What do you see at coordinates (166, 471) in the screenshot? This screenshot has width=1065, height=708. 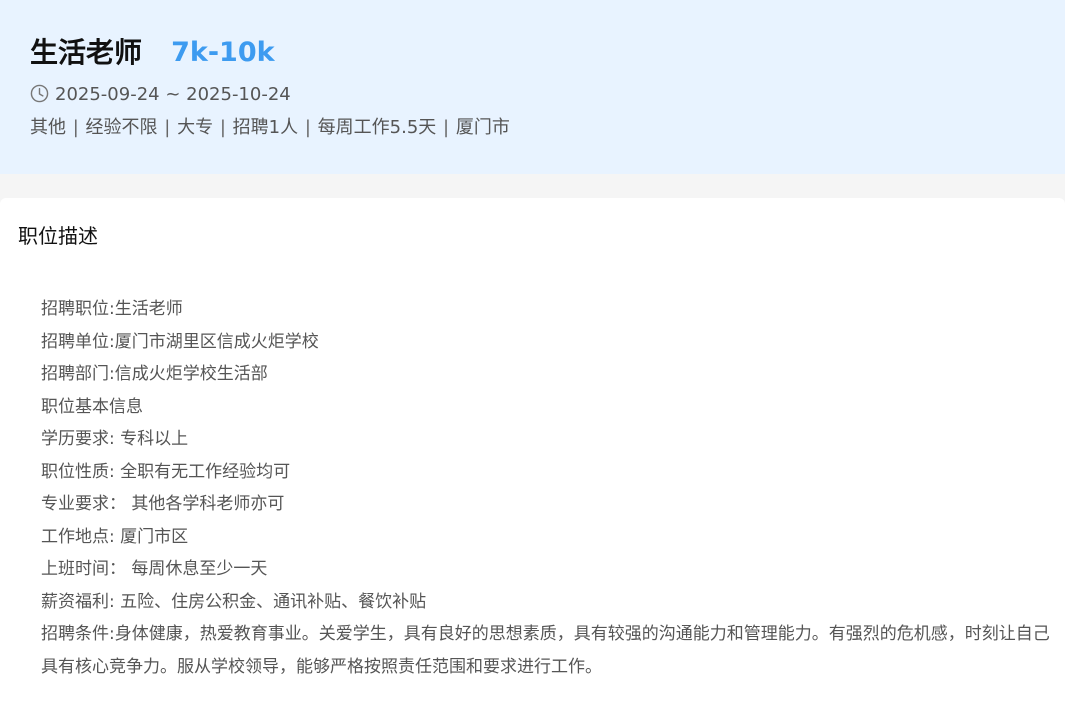 I see `description-line: 职位性质: 全职有无工作经验均可` at bounding box center [166, 471].